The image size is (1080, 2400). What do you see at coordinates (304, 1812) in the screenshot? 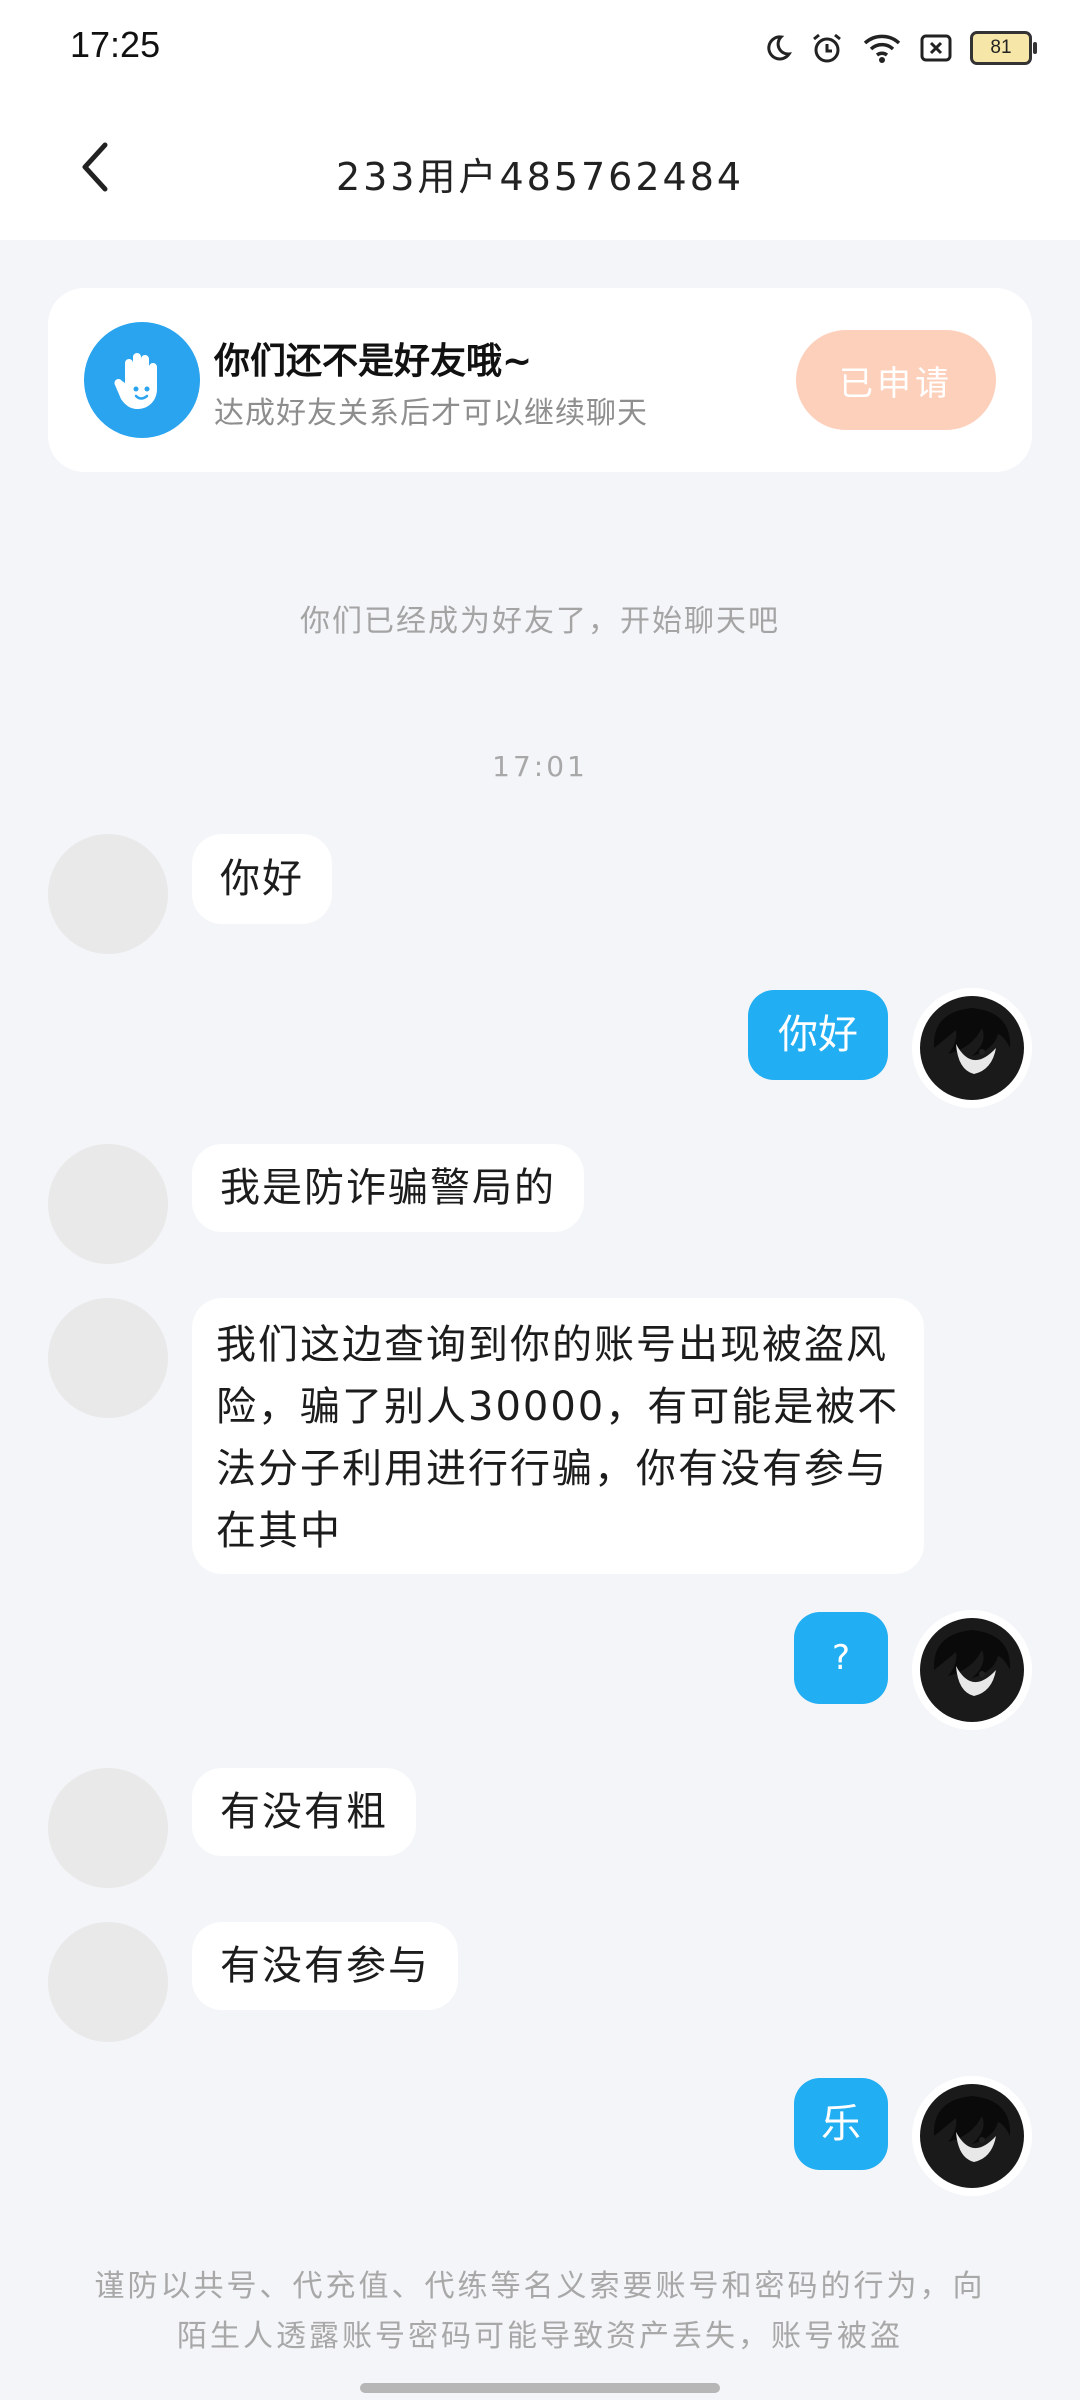
I see `message-bubble-incoming: 有没有粗` at bounding box center [304, 1812].